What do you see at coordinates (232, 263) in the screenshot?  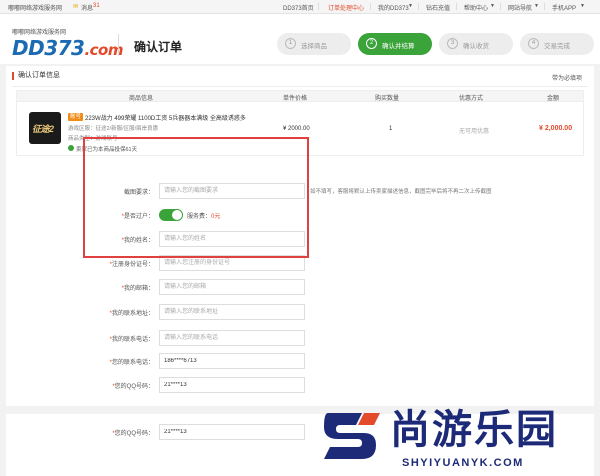 I see `idcard-input` at bounding box center [232, 263].